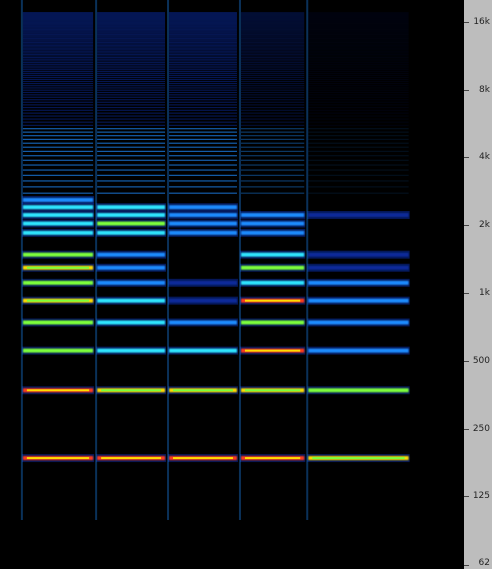 The width and height of the screenshot is (492, 569). I want to click on y-tick-label: 250, so click(481, 429).